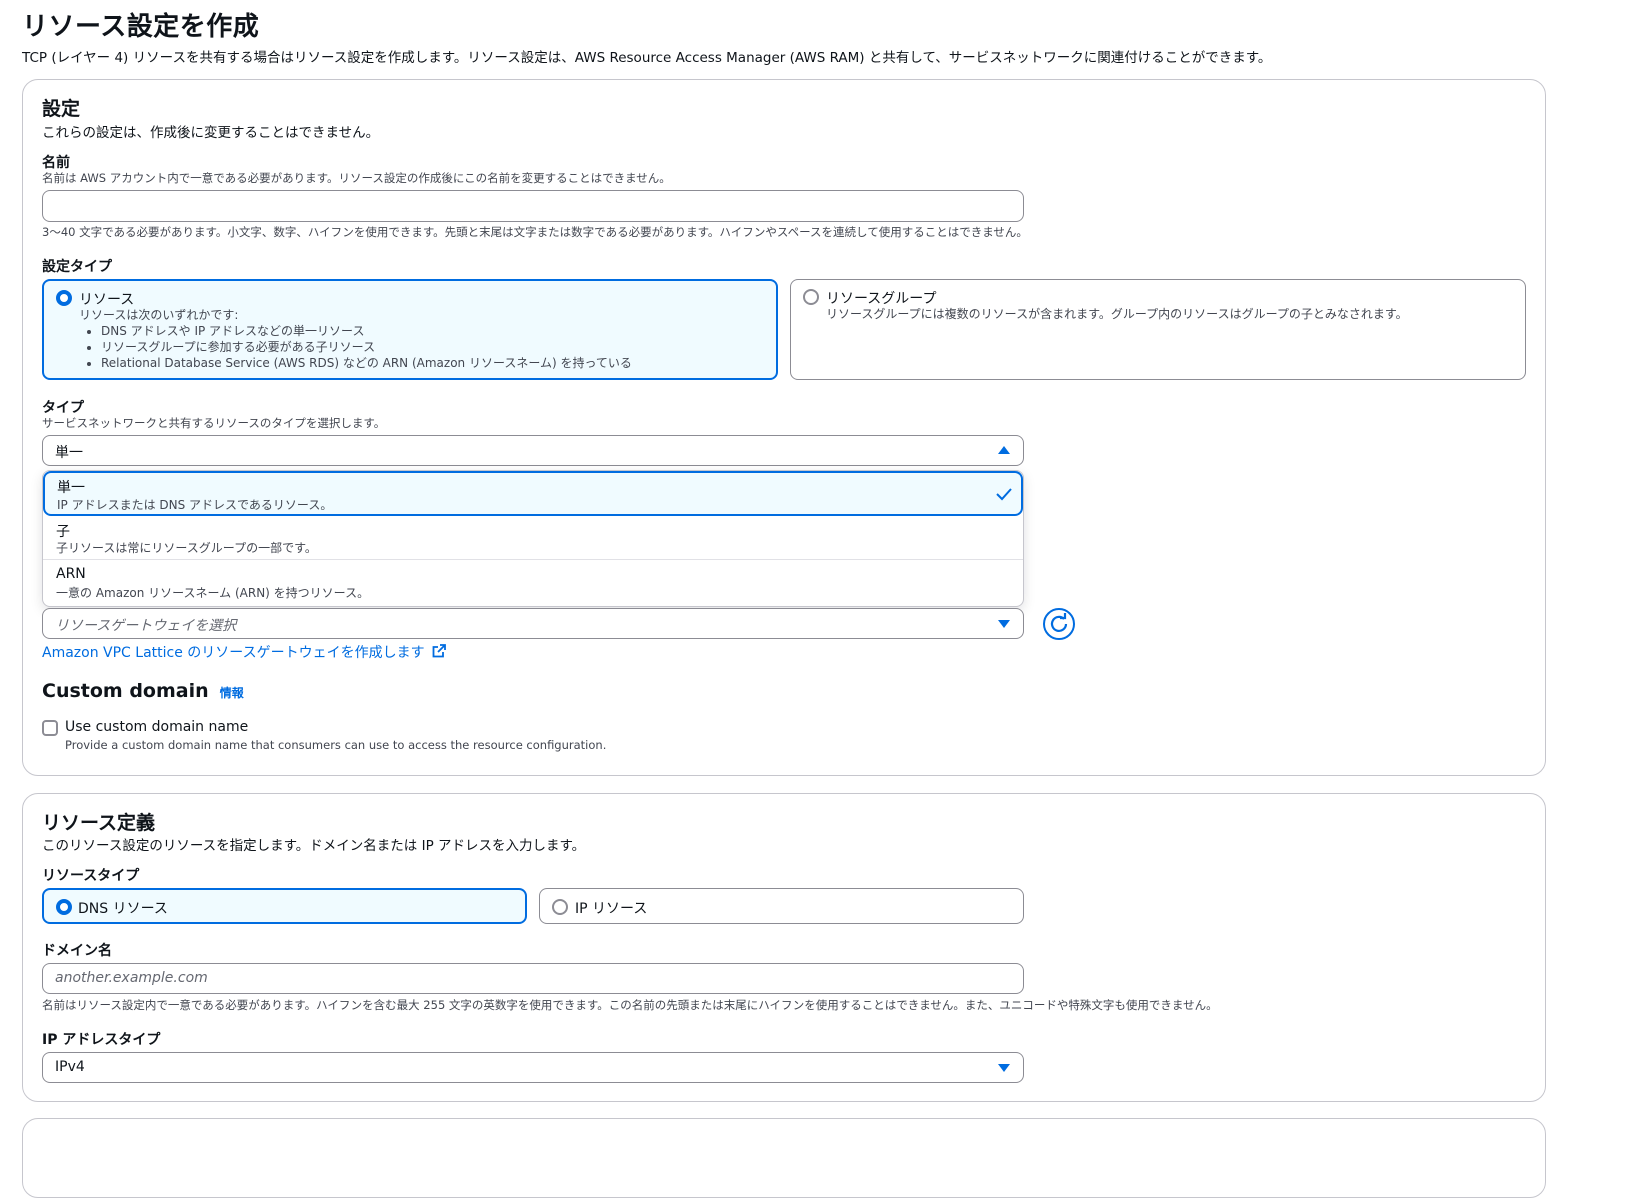  What do you see at coordinates (64, 907) in the screenshot?
I see `dns-radio` at bounding box center [64, 907].